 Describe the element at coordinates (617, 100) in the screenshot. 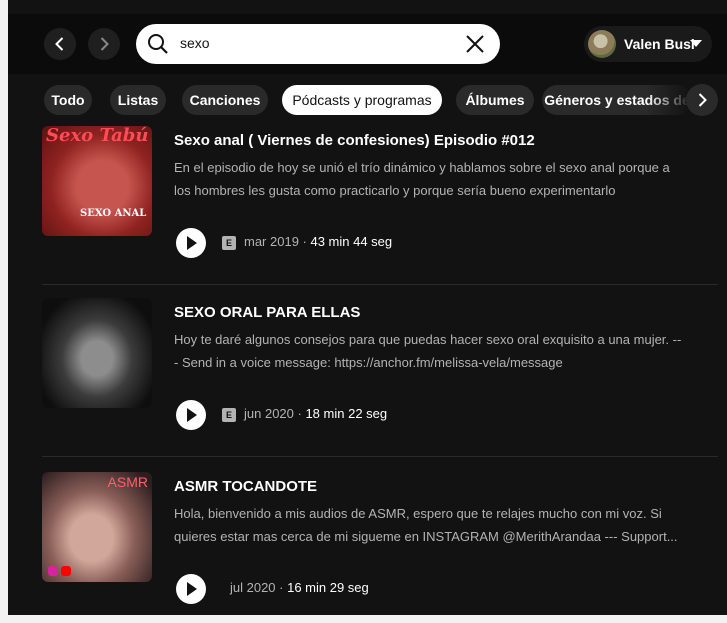

I see `chip-generos: Géneros y estados de` at that location.